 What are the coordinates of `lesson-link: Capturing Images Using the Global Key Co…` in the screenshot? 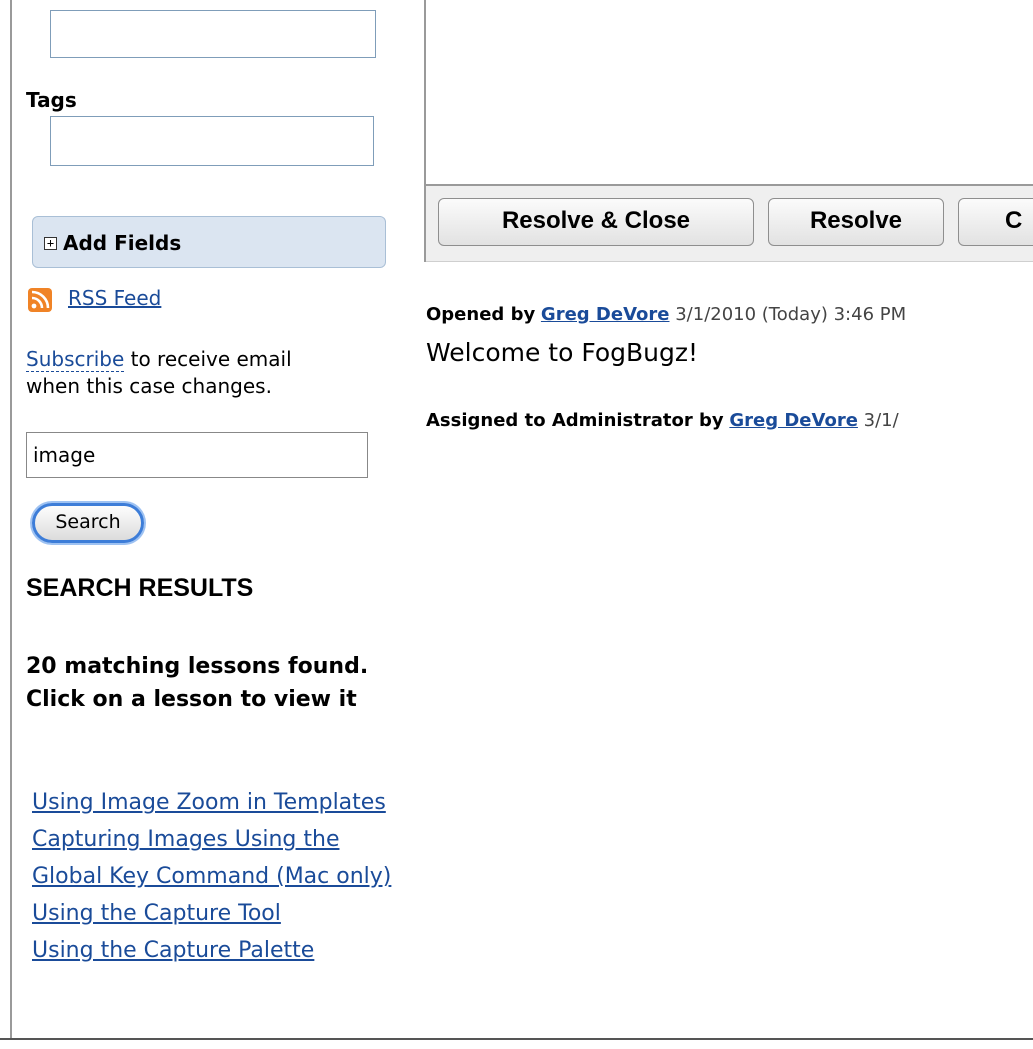 It's located at (211, 858).